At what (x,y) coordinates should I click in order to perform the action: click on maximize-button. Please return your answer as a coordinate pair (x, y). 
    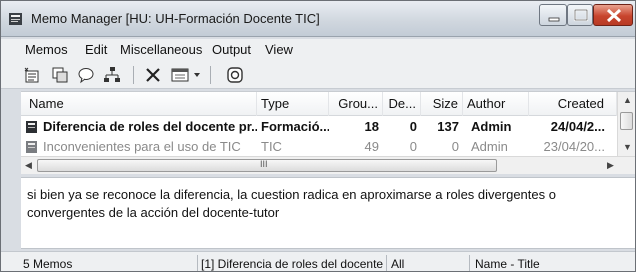
    Looking at the image, I should click on (580, 15).